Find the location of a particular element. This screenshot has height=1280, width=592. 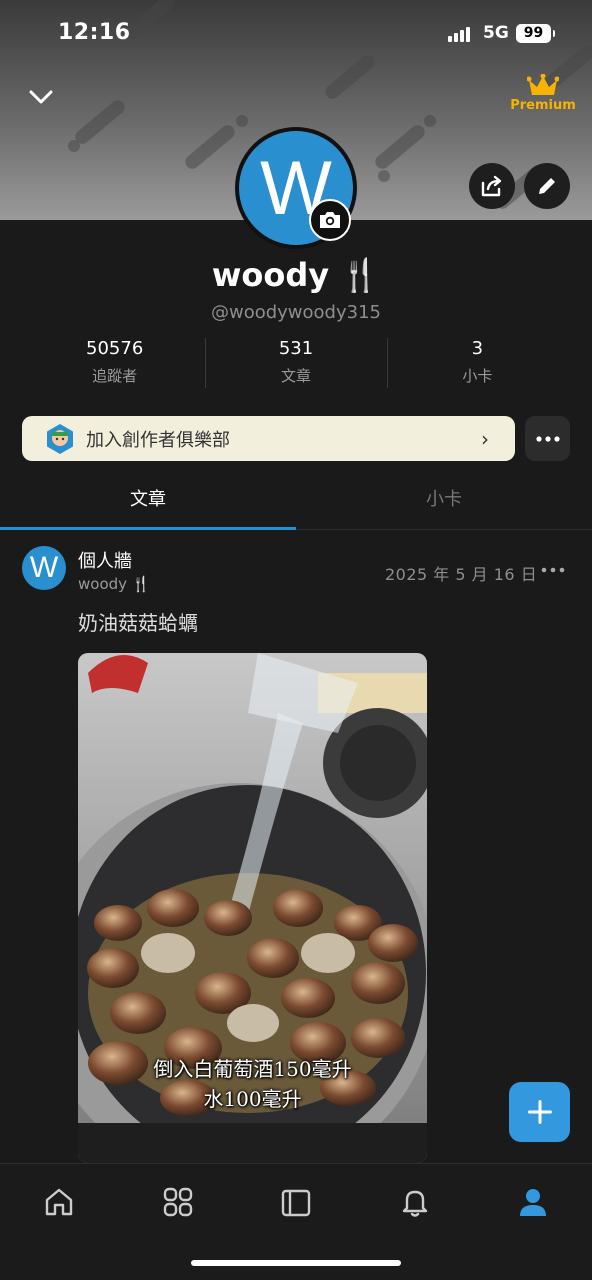

stat-articles: 531 文章 is located at coordinates (295, 364).